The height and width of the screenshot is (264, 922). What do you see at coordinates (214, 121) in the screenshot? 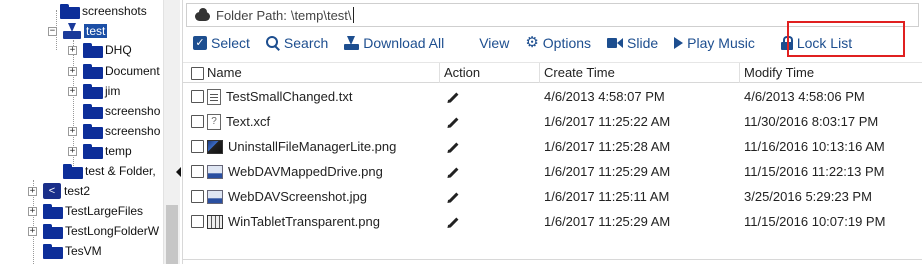
I see `unknown-file-icon: ?` at bounding box center [214, 121].